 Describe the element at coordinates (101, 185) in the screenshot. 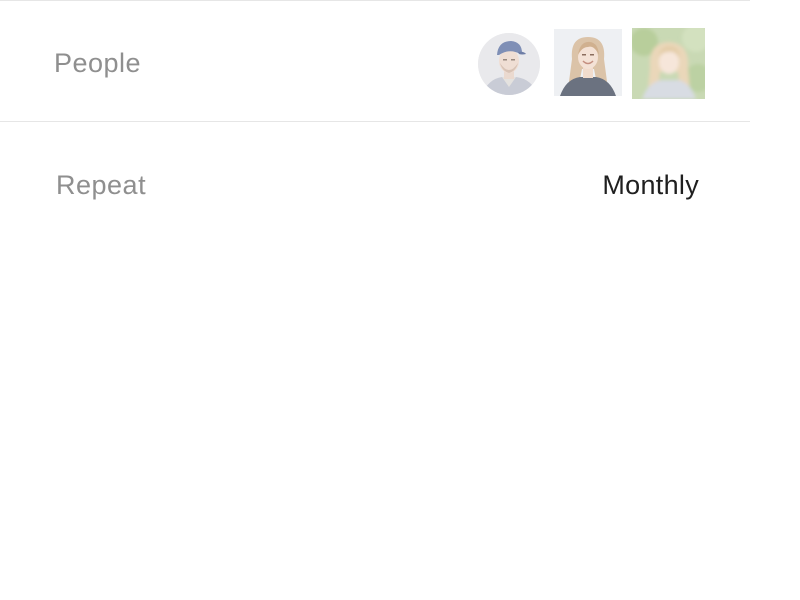

I see `repeat-label: Repeat` at that location.